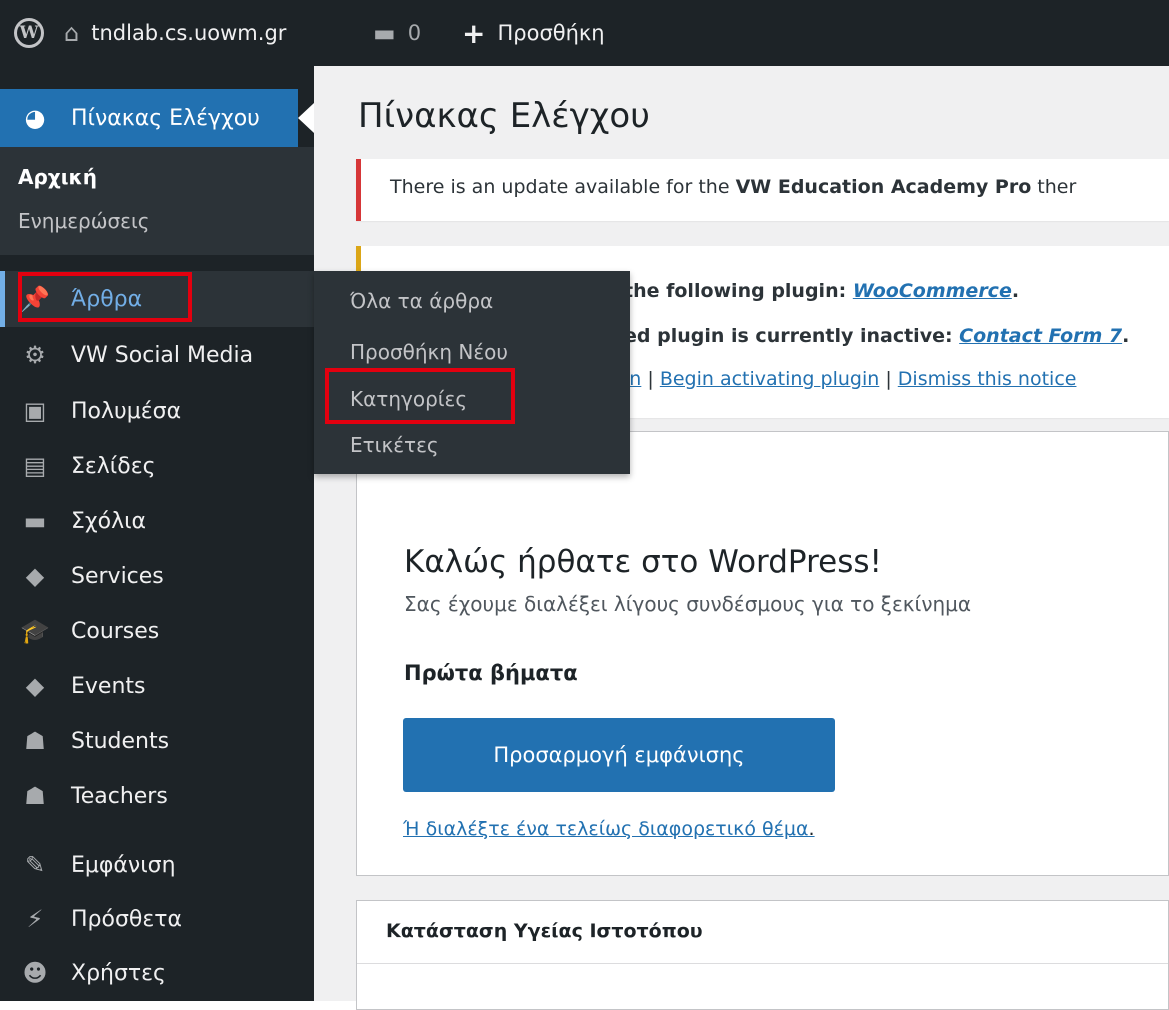 This screenshot has height=1010, width=1169. Describe the element at coordinates (118, 973) in the screenshot. I see `sidebar-item-label: Χρήστες` at that location.